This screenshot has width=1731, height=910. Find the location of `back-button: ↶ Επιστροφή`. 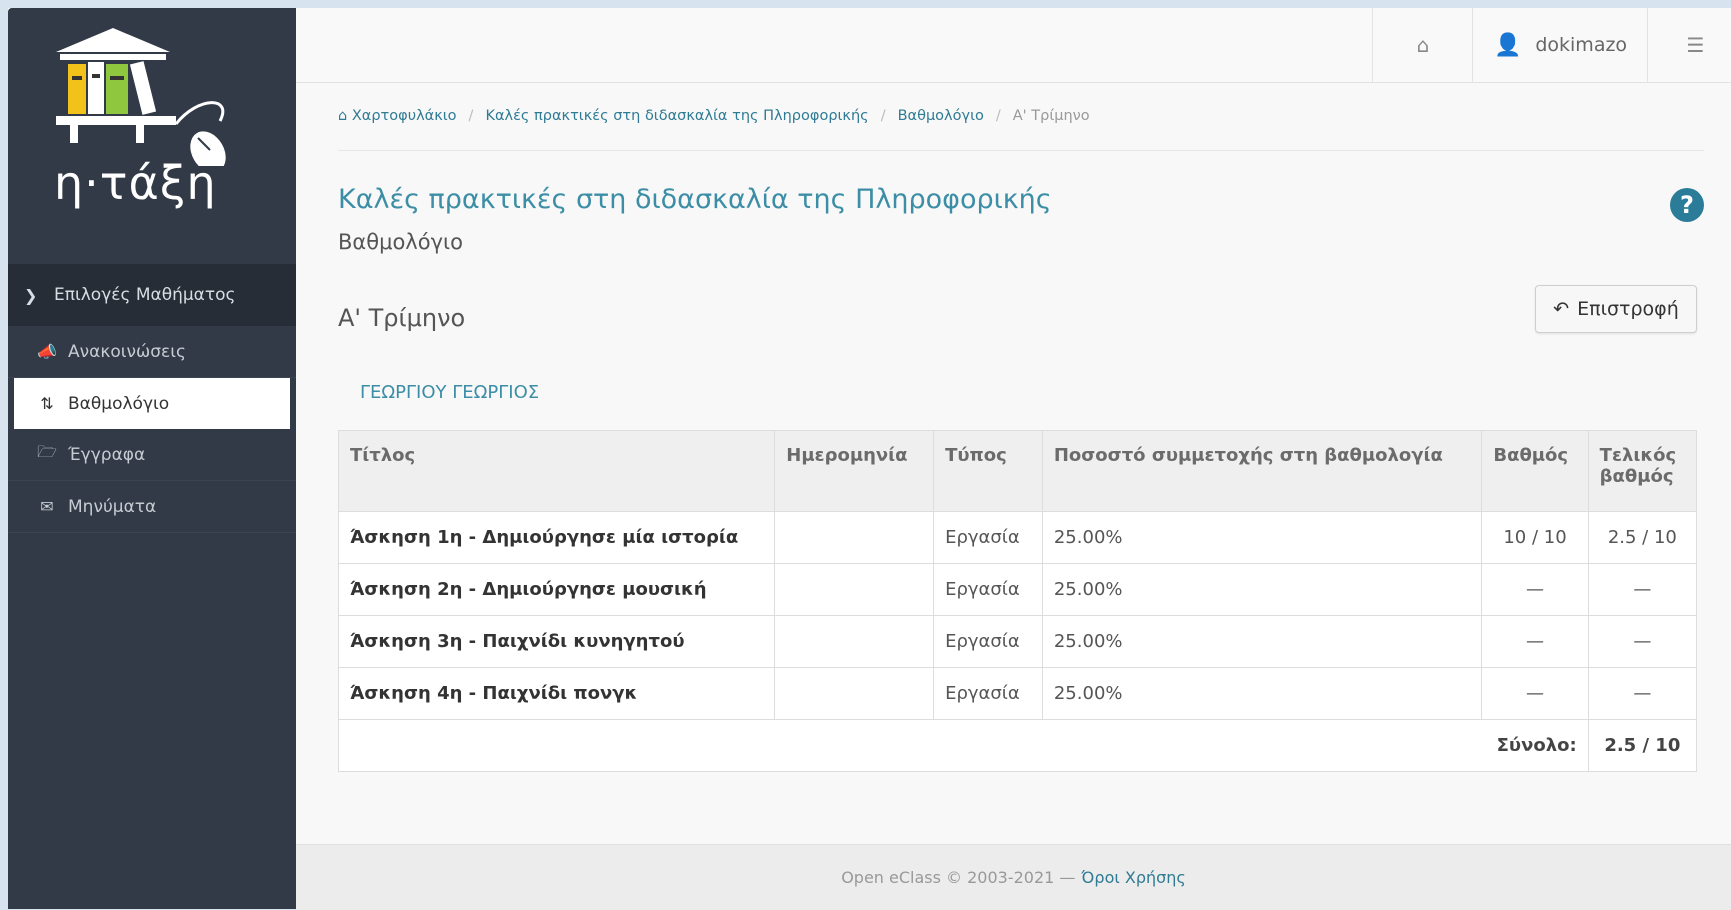

back-button: ↶ Επιστροφή is located at coordinates (1616, 309).